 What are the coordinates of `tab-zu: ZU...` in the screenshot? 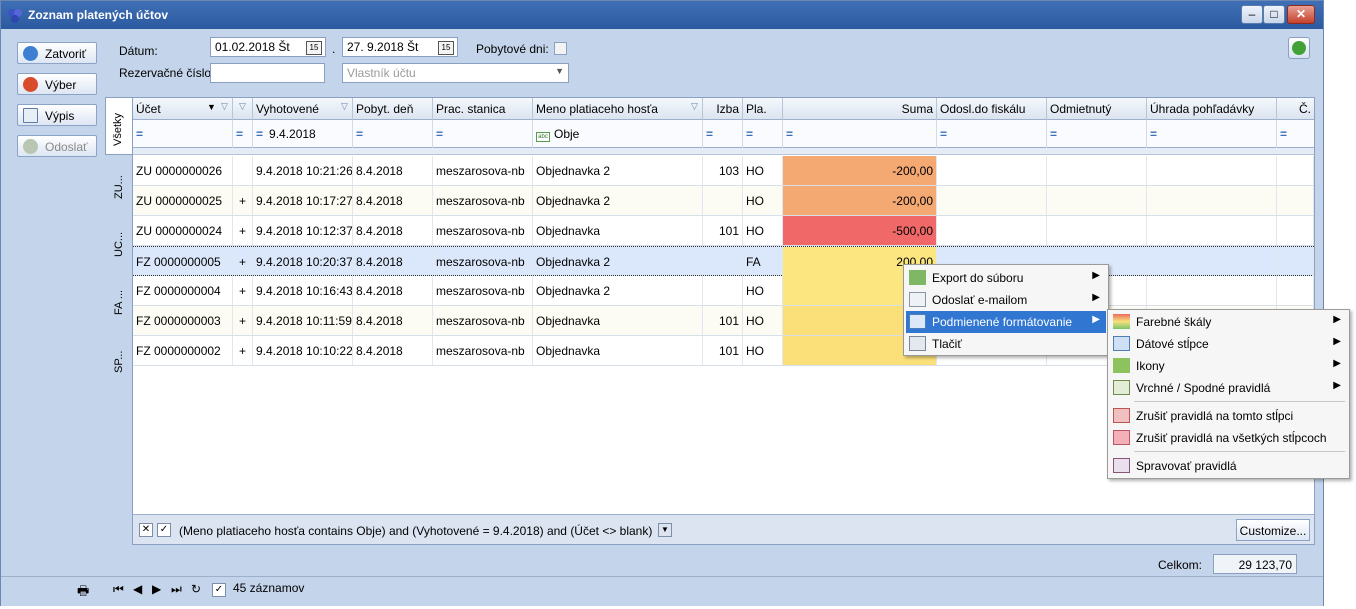 It's located at (119, 187).